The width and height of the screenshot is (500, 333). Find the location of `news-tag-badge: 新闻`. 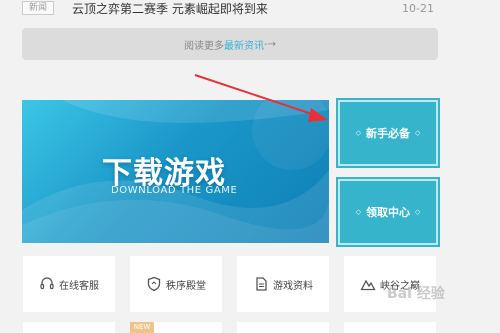

news-tag-badge: 新闻 is located at coordinates (38, 8).